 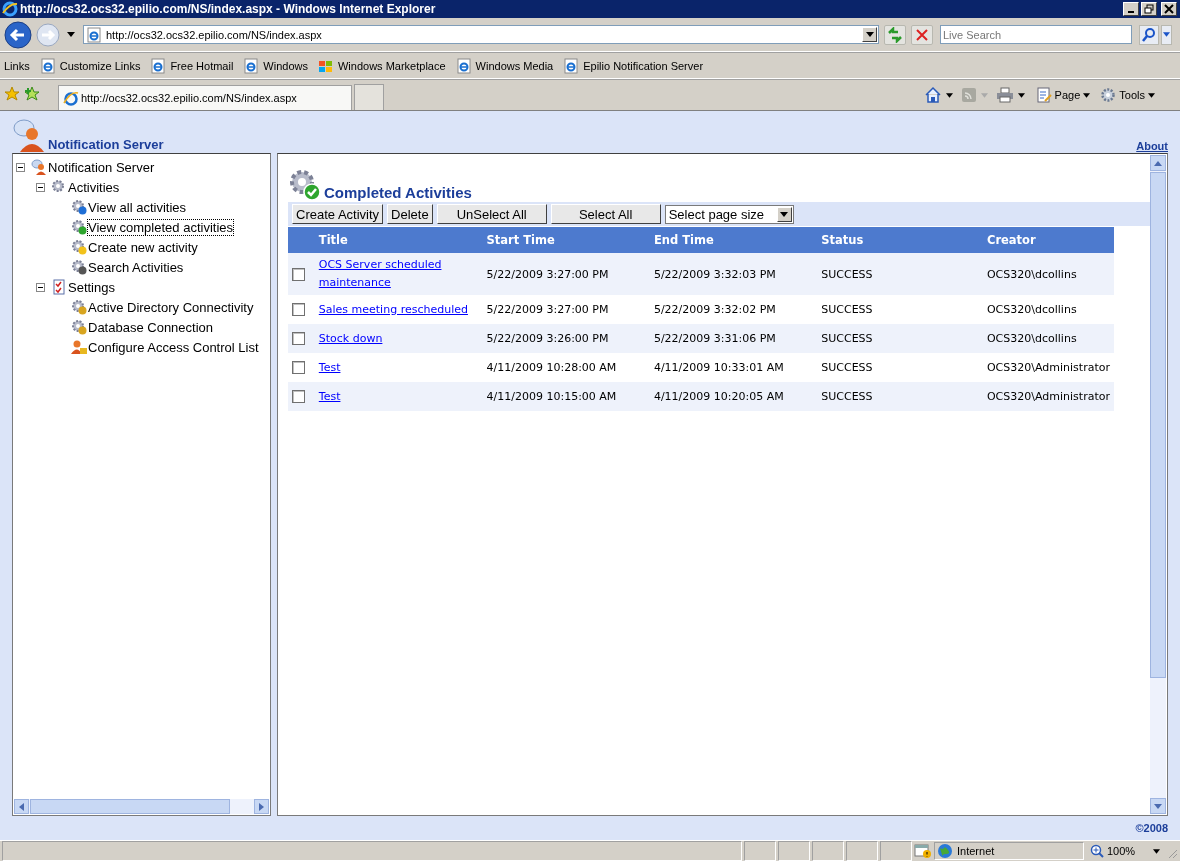 I want to click on tree-item: Notification Server, so click(x=101, y=167).